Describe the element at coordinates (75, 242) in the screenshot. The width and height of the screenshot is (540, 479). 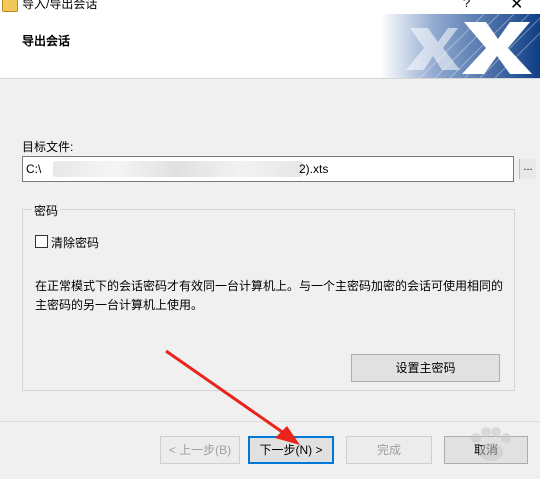
I see `clear-password-label: 清除密码` at that location.